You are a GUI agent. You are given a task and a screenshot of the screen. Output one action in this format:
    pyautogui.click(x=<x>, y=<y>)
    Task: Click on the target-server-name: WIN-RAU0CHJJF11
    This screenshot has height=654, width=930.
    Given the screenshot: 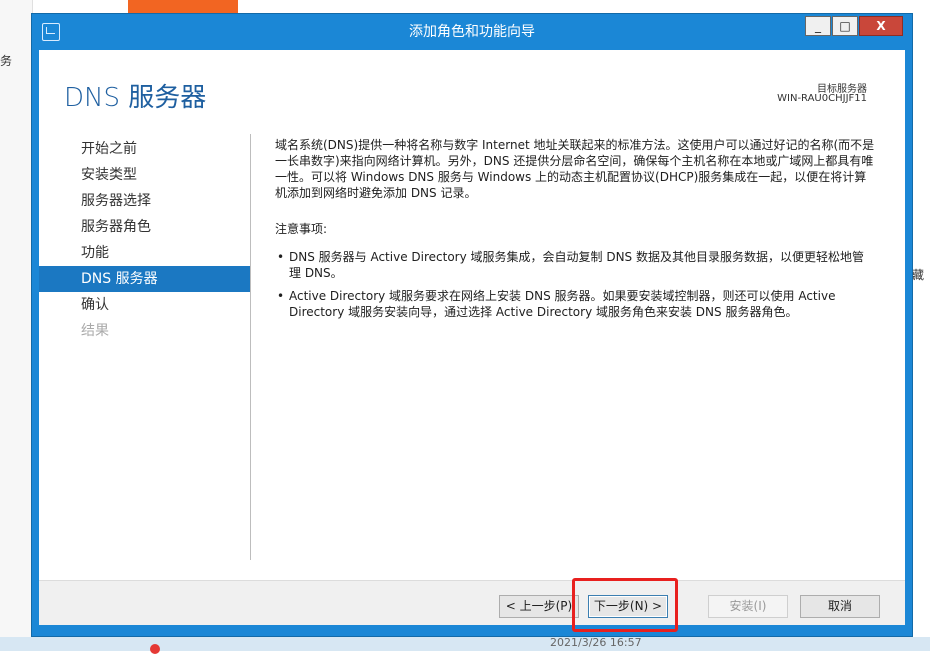 What is the action you would take?
    pyautogui.click(x=822, y=98)
    